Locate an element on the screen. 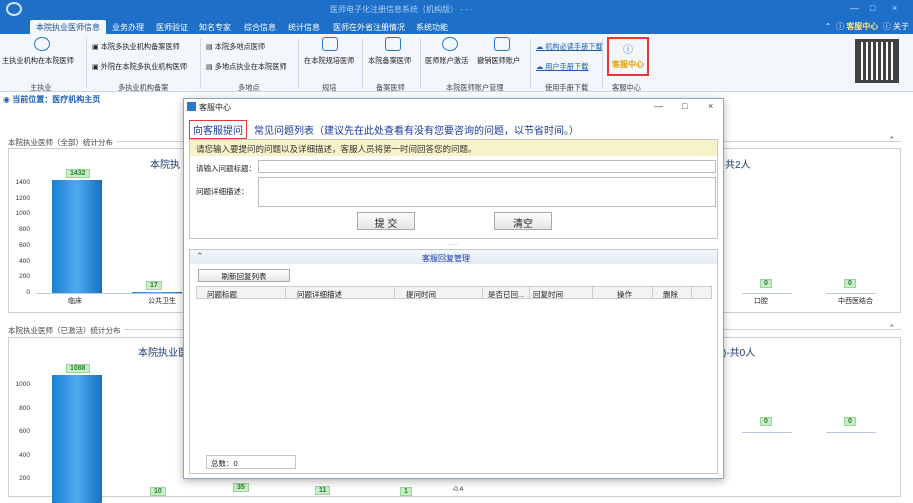  y-tick-label: 0 is located at coordinates (28, 292).